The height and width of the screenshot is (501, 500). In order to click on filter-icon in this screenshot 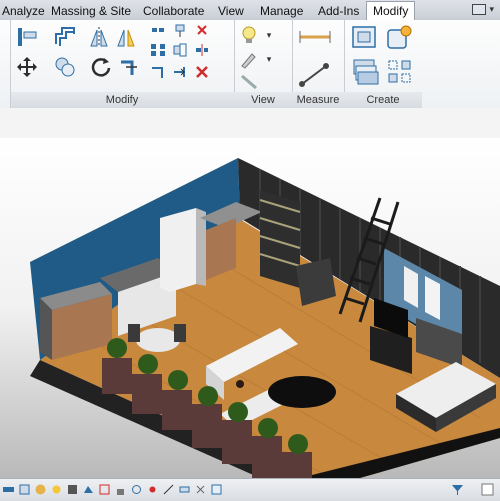, I will do `click(457, 489)`.